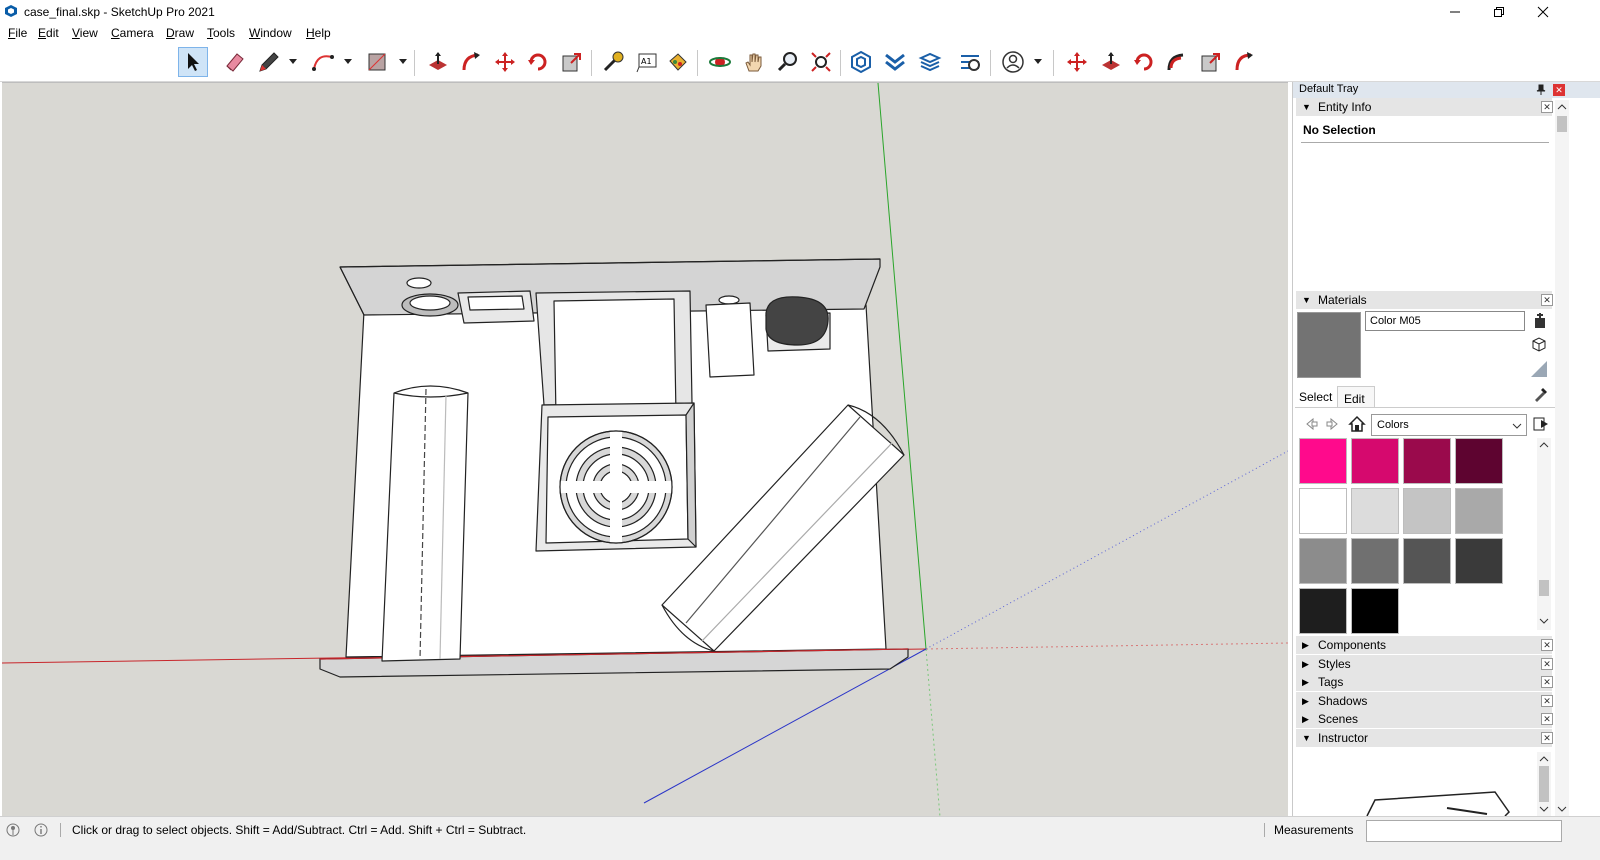 The width and height of the screenshot is (1600, 860). Describe the element at coordinates (17, 33) in the screenshot. I see `menu-file: File` at that location.